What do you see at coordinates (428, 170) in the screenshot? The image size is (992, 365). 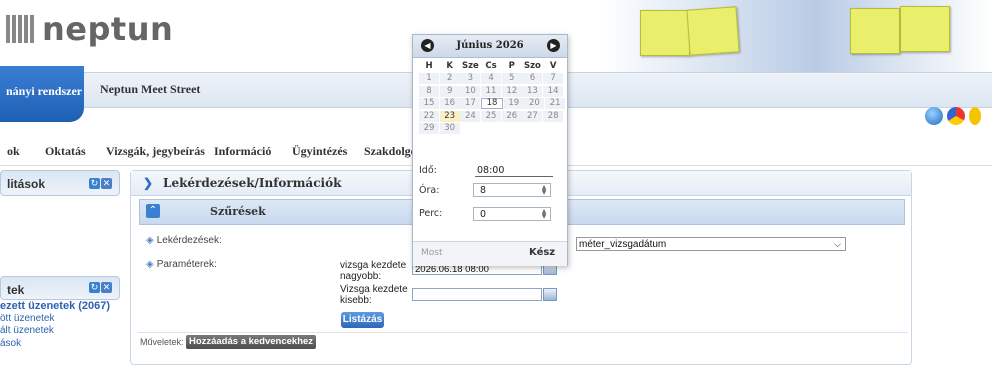 I see `time-label: Idő:` at bounding box center [428, 170].